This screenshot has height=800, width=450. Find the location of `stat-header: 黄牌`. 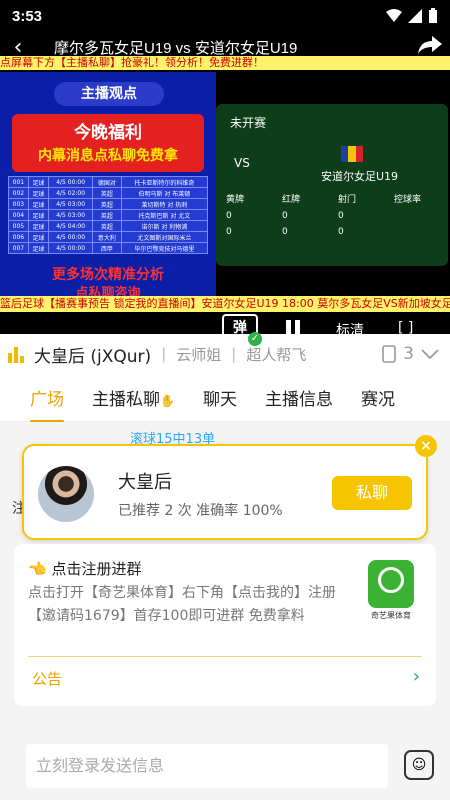

stat-header: 黄牌 is located at coordinates (235, 200).